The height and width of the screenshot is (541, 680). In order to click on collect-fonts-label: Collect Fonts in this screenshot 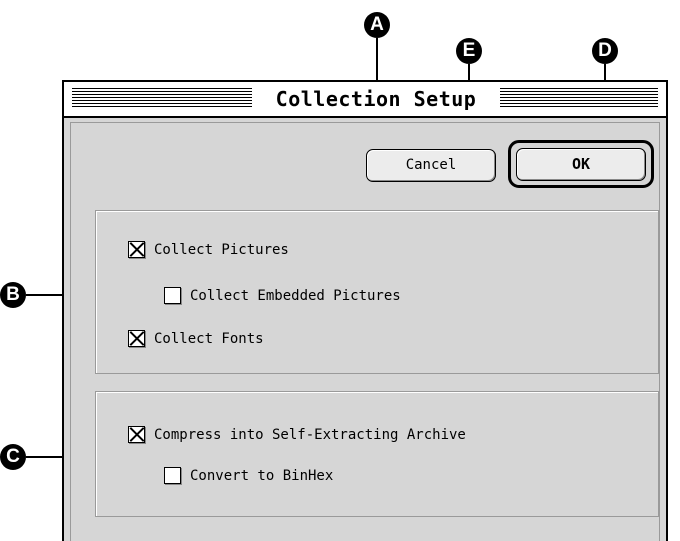, I will do `click(209, 339)`.